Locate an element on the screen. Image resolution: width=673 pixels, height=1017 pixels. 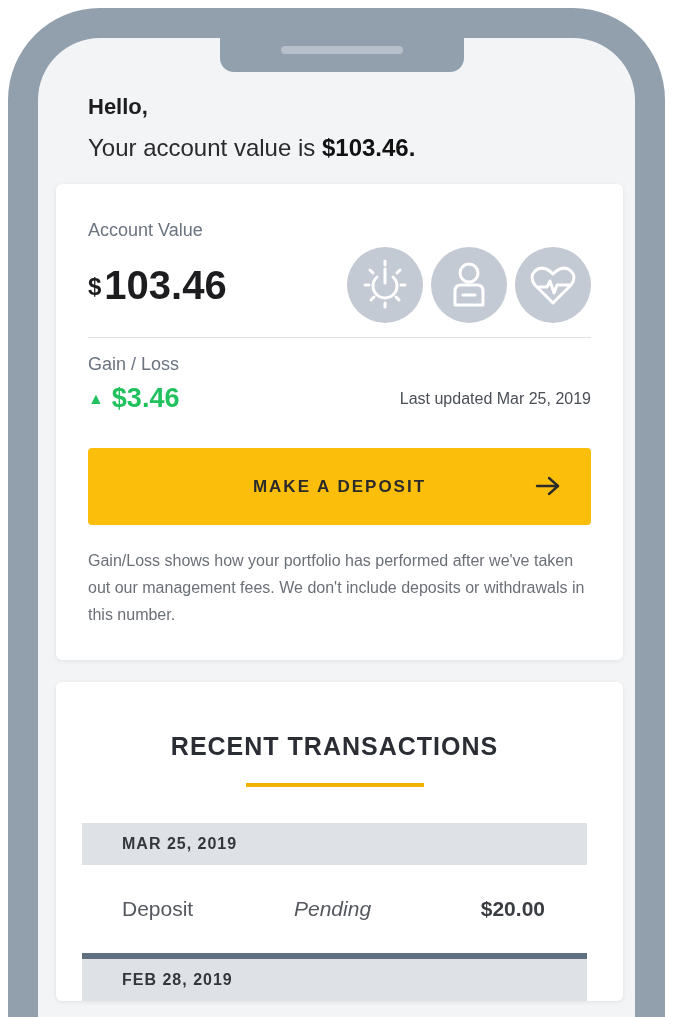
make-deposit-button: MAKE A DEPOSIT is located at coordinates (339, 486).